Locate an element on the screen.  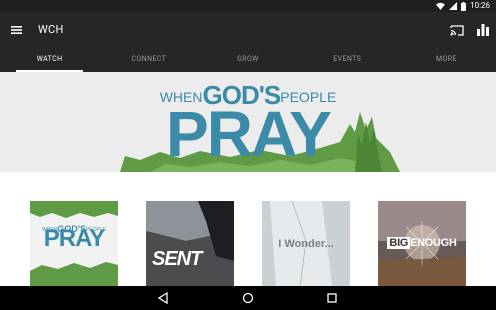
card-bigenough-enough: ENOUGH is located at coordinates (433, 243).